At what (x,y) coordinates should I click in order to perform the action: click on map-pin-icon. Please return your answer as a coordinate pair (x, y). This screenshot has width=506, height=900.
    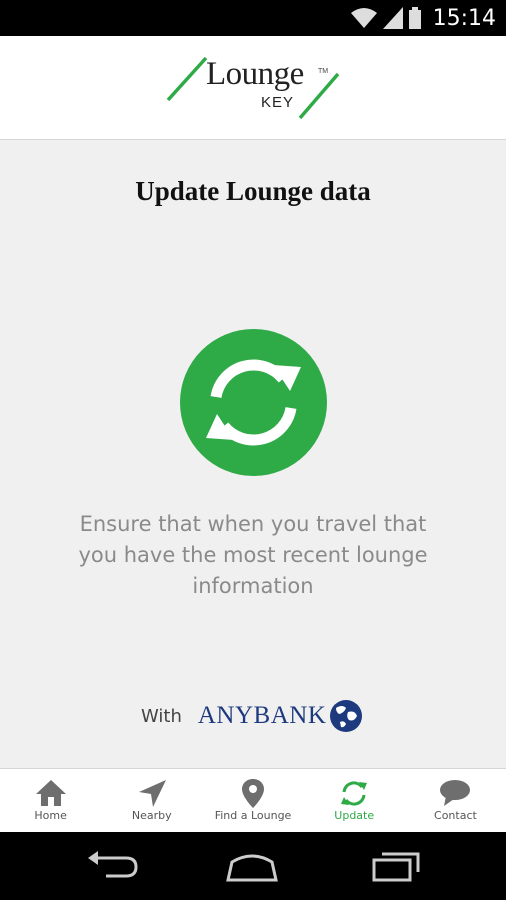
    Looking at the image, I should click on (253, 793).